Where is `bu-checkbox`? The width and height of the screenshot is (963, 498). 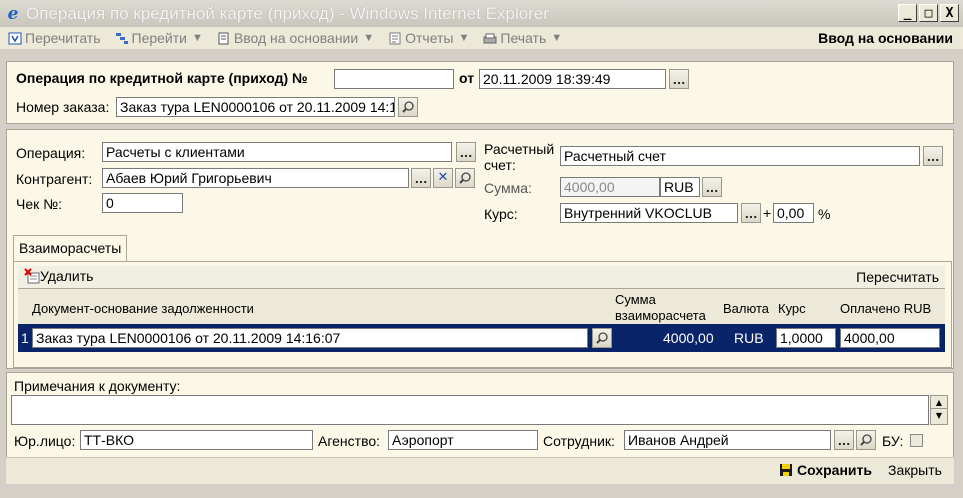 bu-checkbox is located at coordinates (916, 440).